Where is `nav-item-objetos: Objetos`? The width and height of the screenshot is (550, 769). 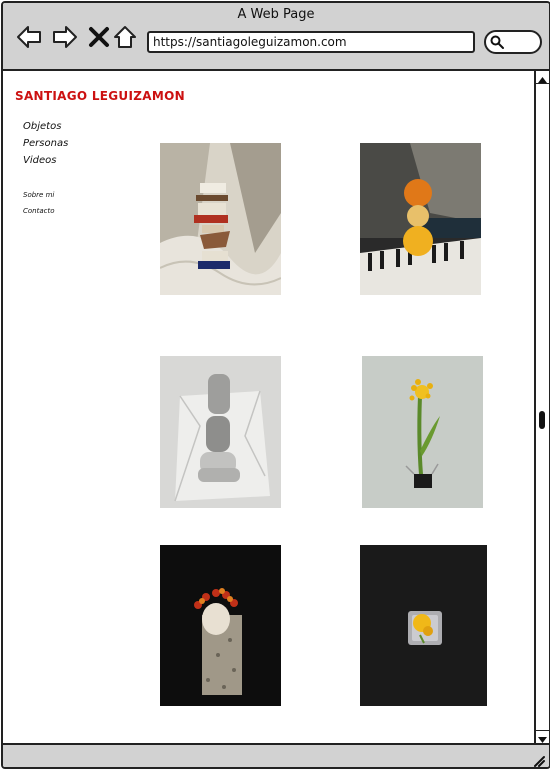
nav-item-objetos: Objetos is located at coordinates (45, 128).